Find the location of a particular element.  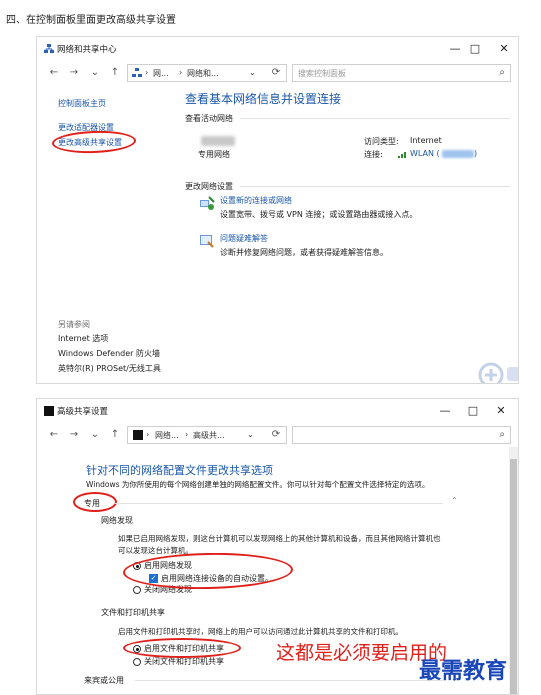

setup-new-connection-link: 设置新的连接或网络 is located at coordinates (256, 200).